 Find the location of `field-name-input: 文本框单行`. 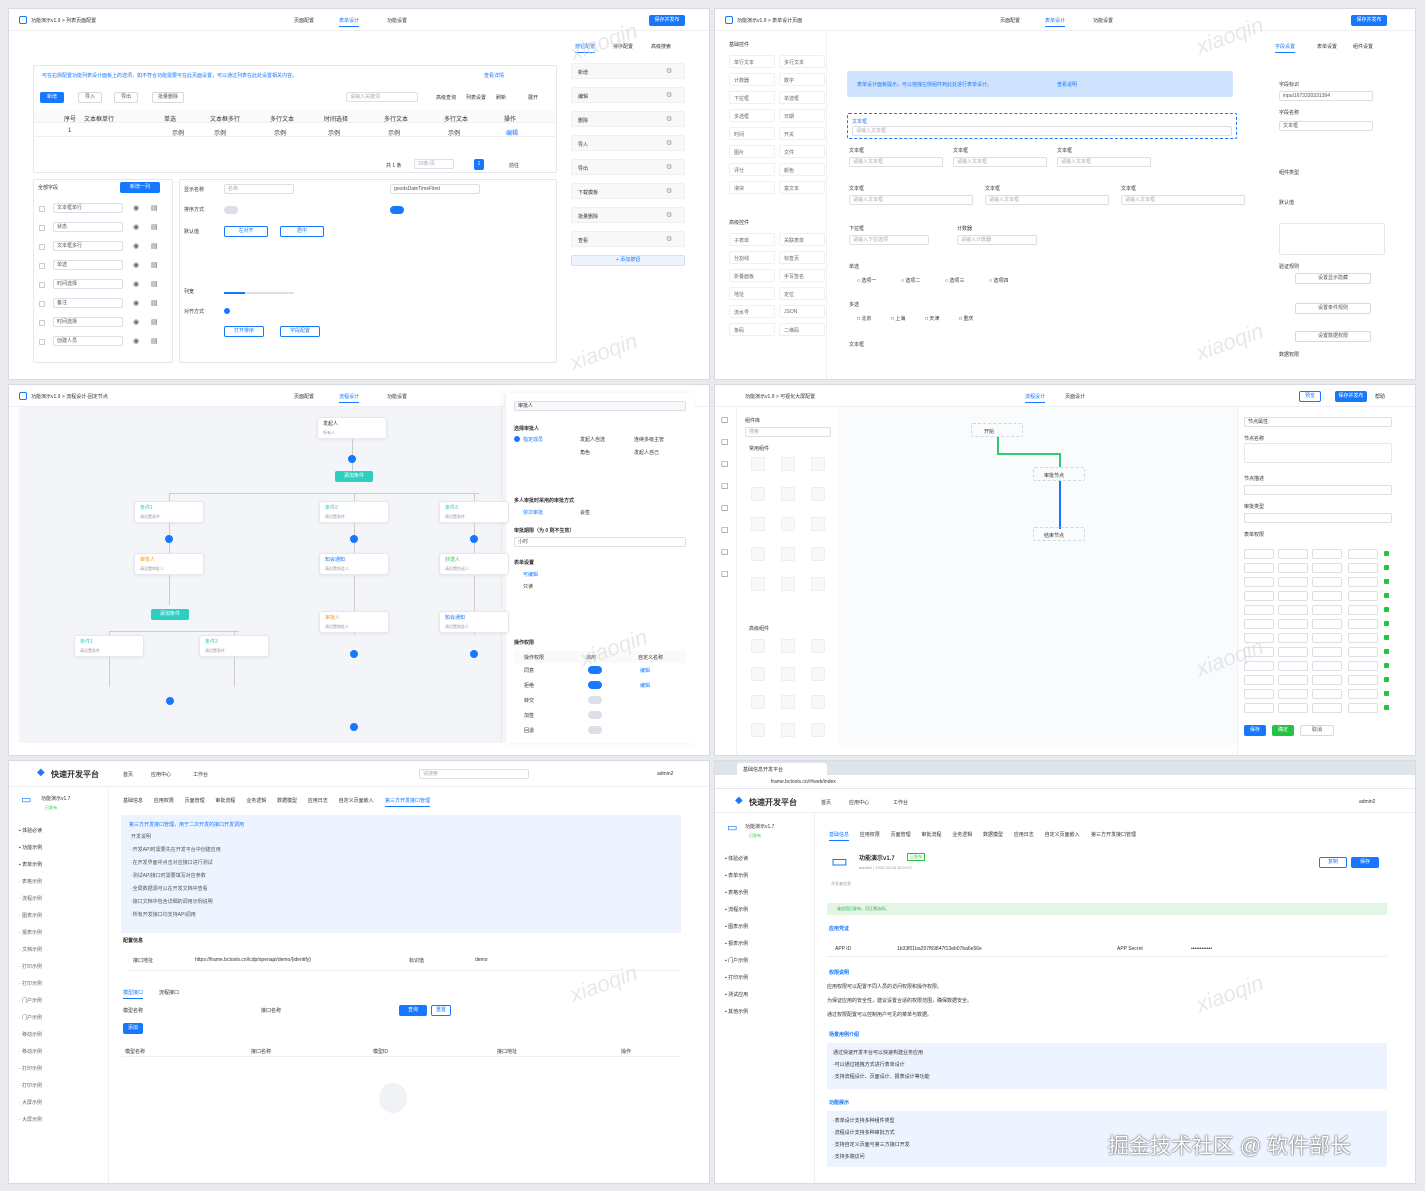

field-name-input: 文本框单行 is located at coordinates (88, 208).